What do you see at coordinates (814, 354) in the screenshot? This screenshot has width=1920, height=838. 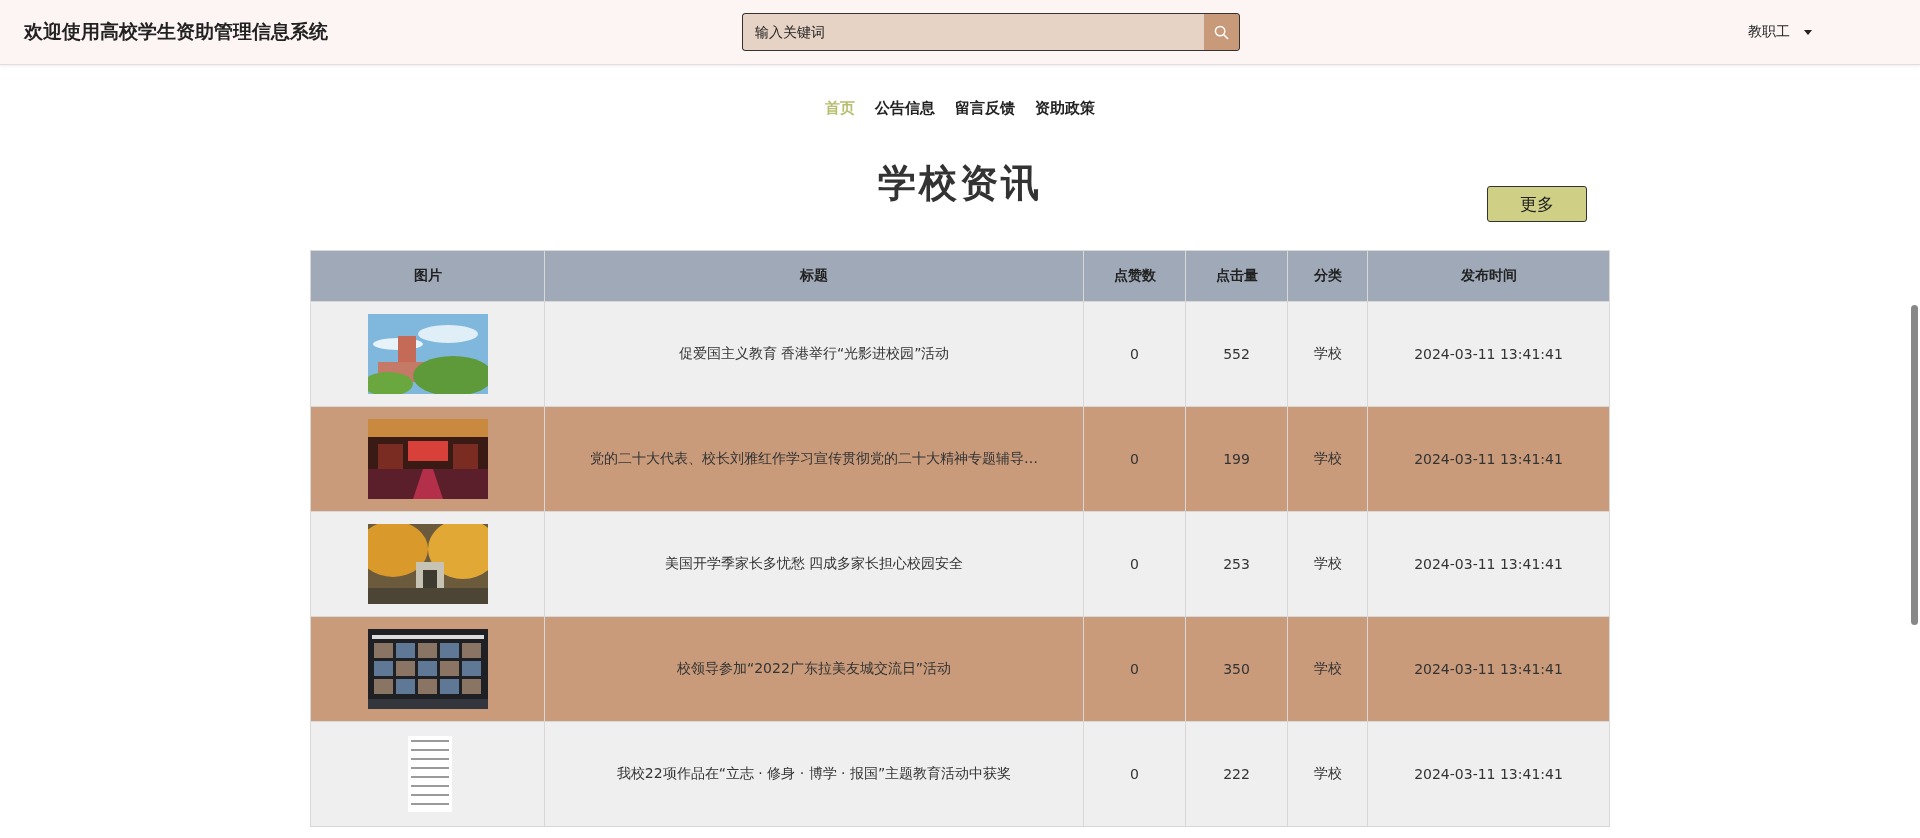 I see `table-cell: 促爱国主义教育 香港举行“光影进校园”活动` at bounding box center [814, 354].